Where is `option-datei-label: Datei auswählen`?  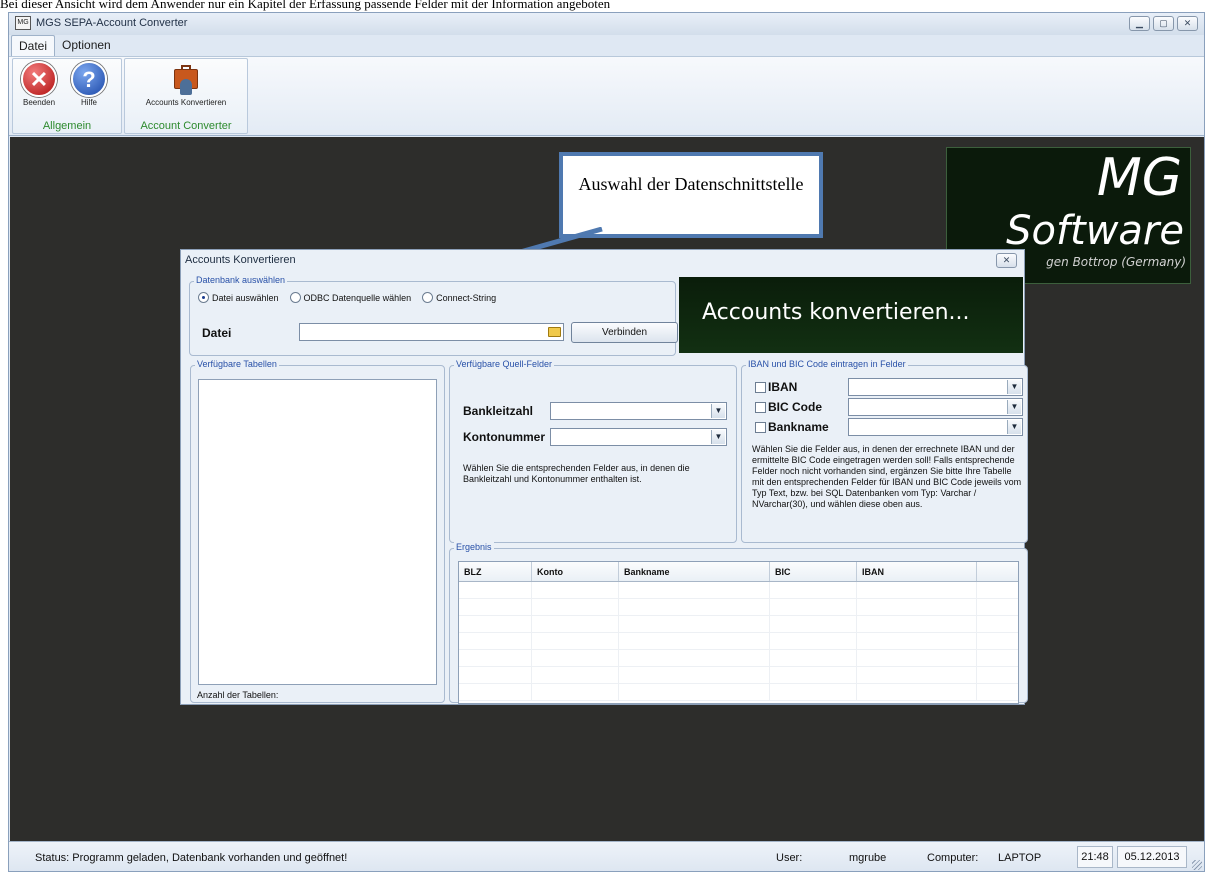 option-datei-label: Datei auswählen is located at coordinates (245, 297).